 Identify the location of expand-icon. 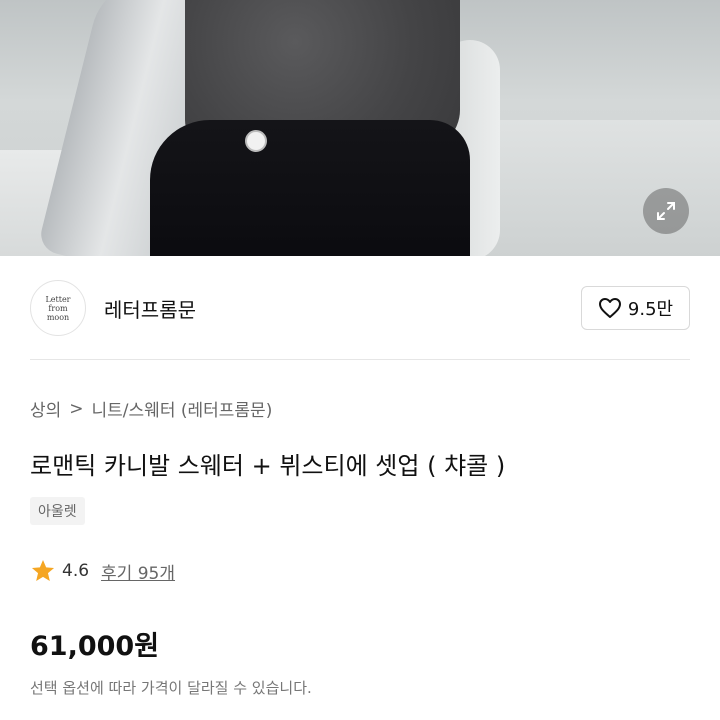
(666, 211).